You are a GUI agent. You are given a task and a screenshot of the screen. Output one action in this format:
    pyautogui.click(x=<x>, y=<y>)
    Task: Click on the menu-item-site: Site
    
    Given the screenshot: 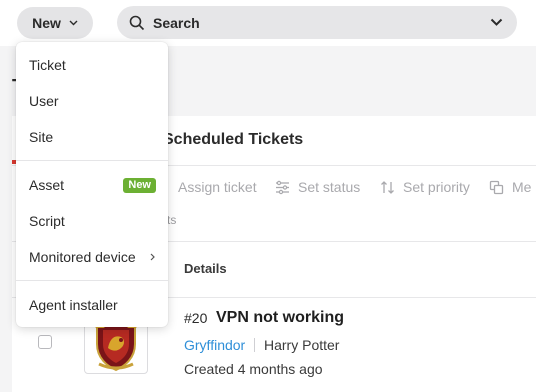 What is the action you would take?
    pyautogui.click(x=92, y=137)
    